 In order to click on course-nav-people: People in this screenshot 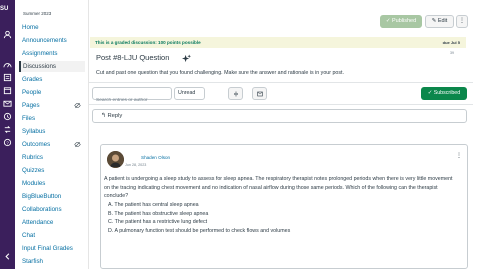, I will do `click(52, 92)`.